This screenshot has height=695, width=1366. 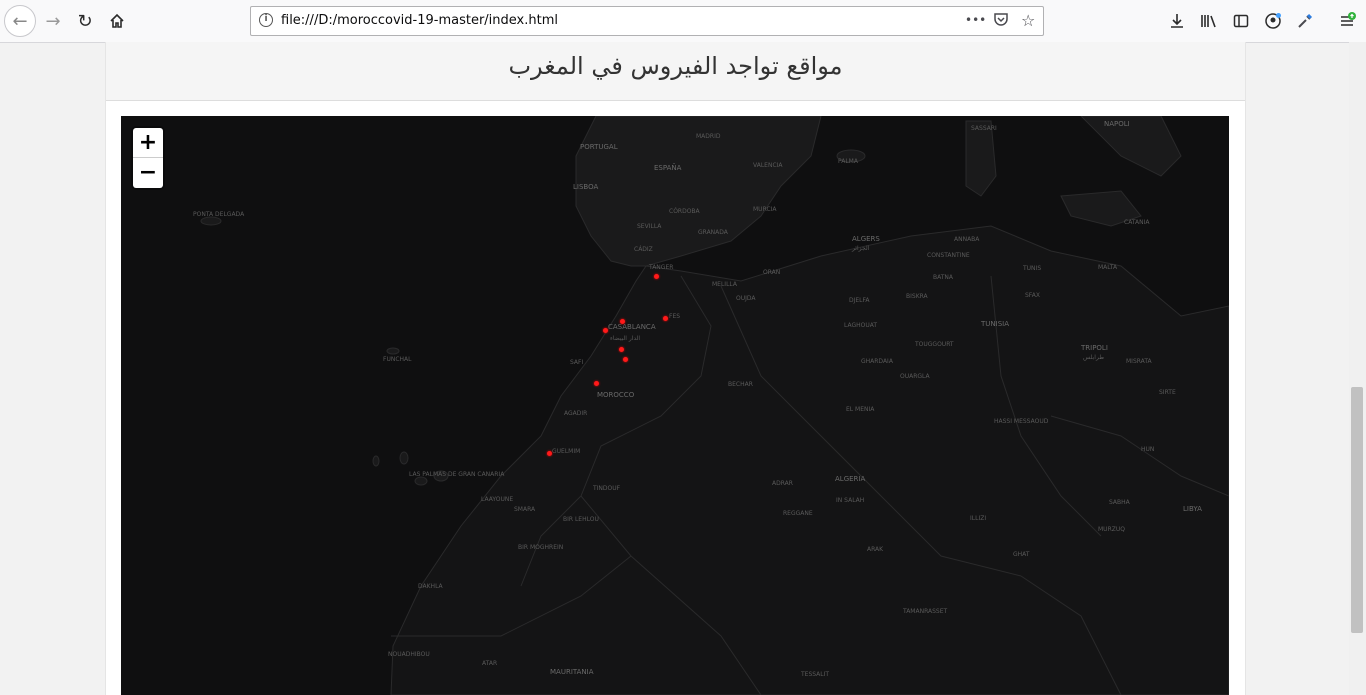 What do you see at coordinates (934, 344) in the screenshot?
I see `map-label-touggourt: TOUGGOURT` at bounding box center [934, 344].